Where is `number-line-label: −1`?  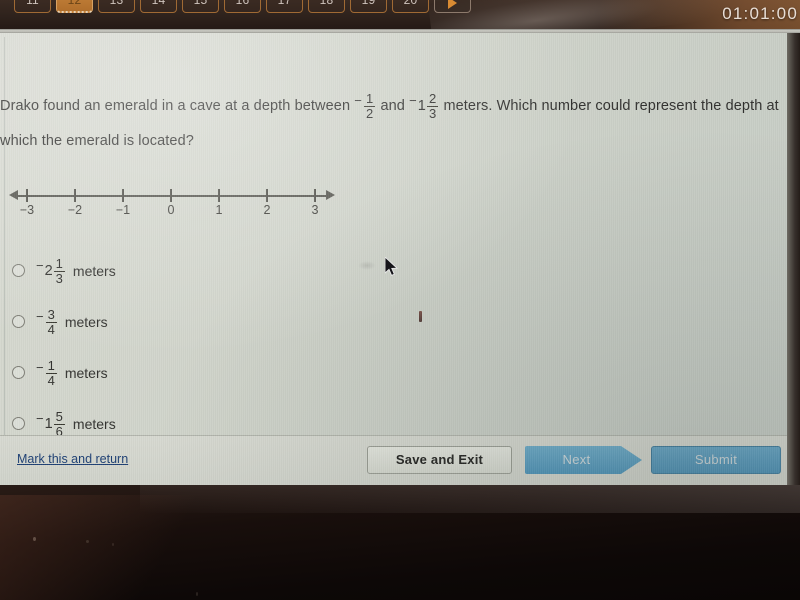
number-line-label: −1 is located at coordinates (123, 210).